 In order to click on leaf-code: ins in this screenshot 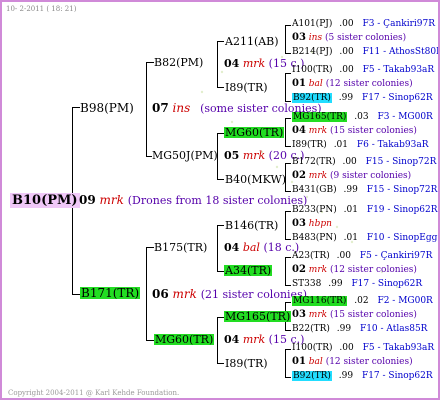, I will do `click(315, 38)`.